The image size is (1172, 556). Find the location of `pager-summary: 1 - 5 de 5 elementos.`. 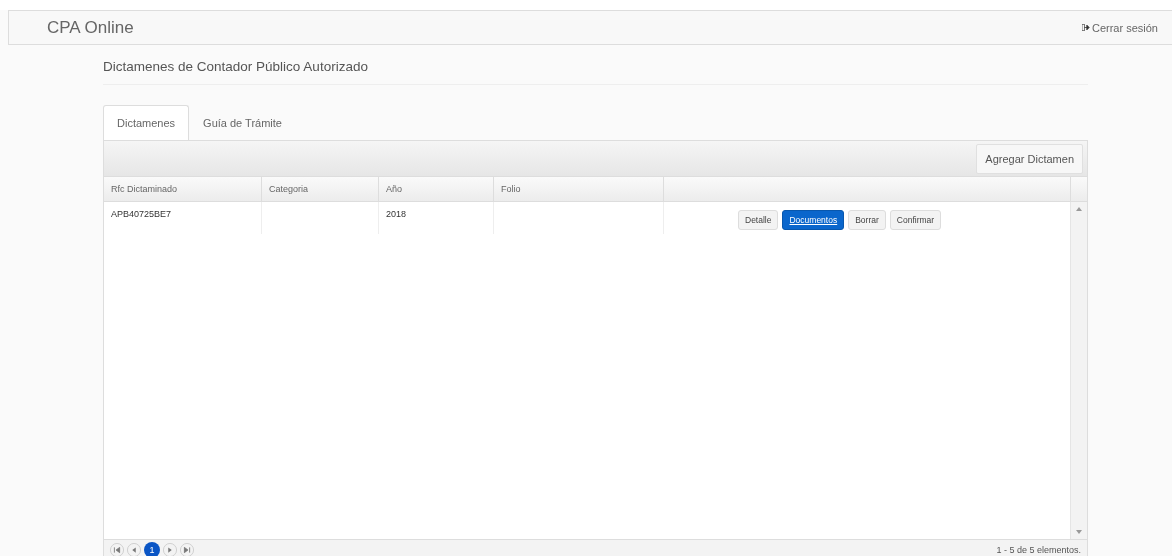

pager-summary: 1 - 5 de 5 elementos. is located at coordinates (1038, 550).